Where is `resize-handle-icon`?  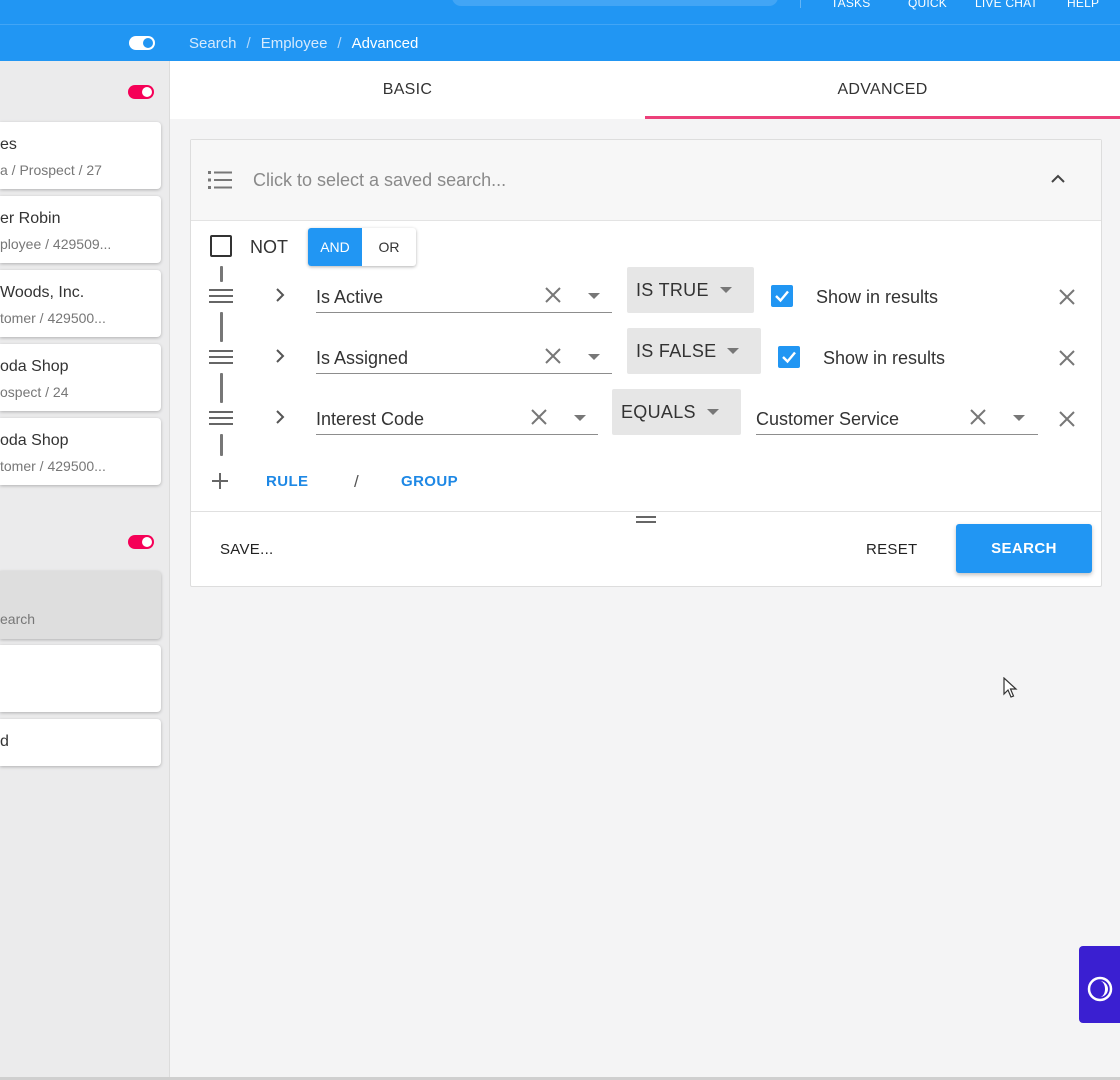
resize-handle-icon is located at coordinates (646, 520).